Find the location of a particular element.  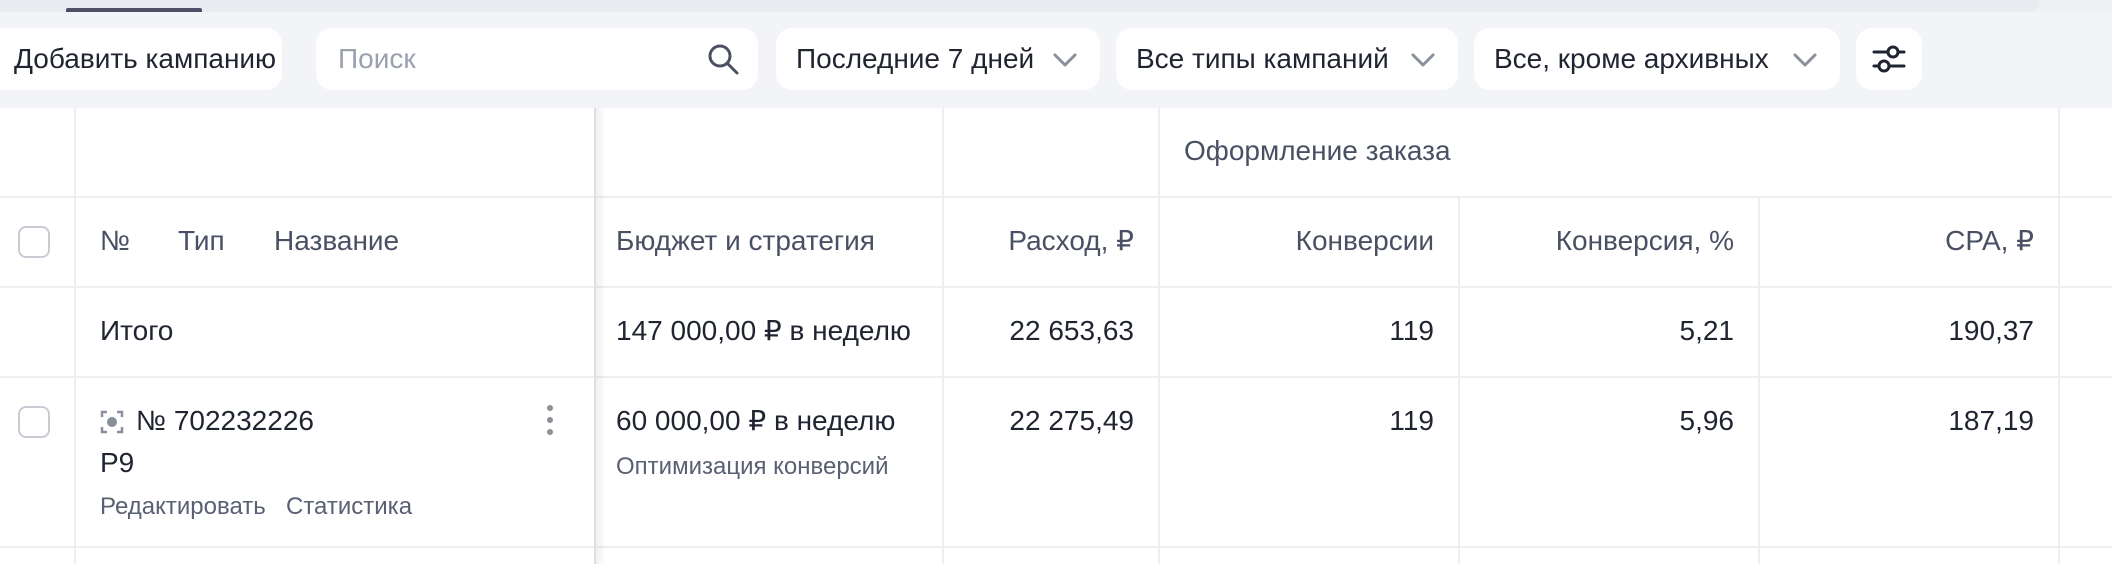

row-select-checkbox is located at coordinates (34, 422).